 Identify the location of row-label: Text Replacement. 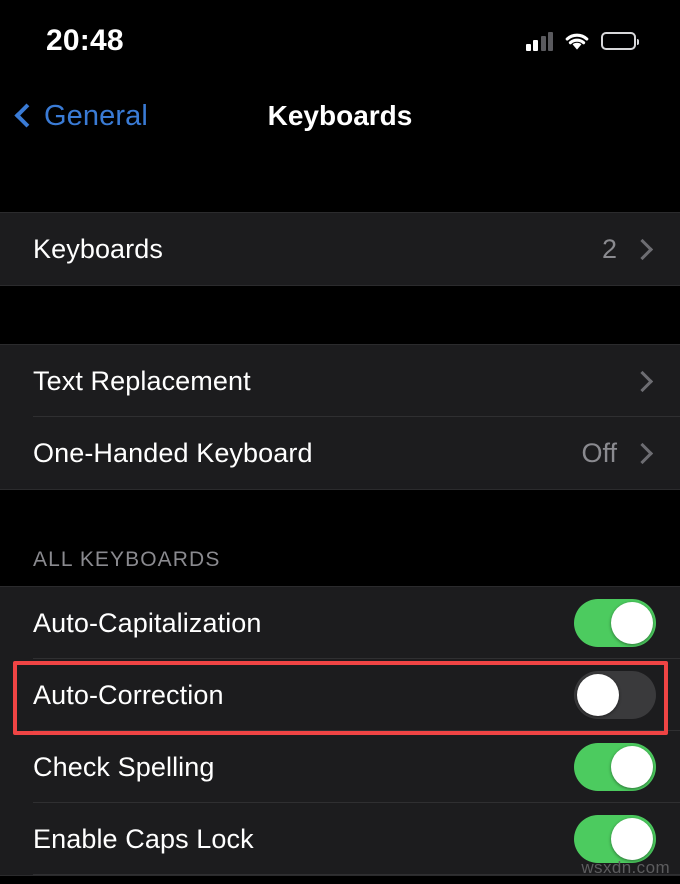
(142, 380).